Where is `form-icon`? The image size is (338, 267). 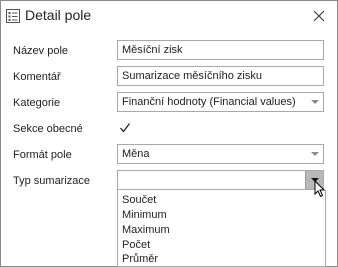 form-icon is located at coordinates (13, 16).